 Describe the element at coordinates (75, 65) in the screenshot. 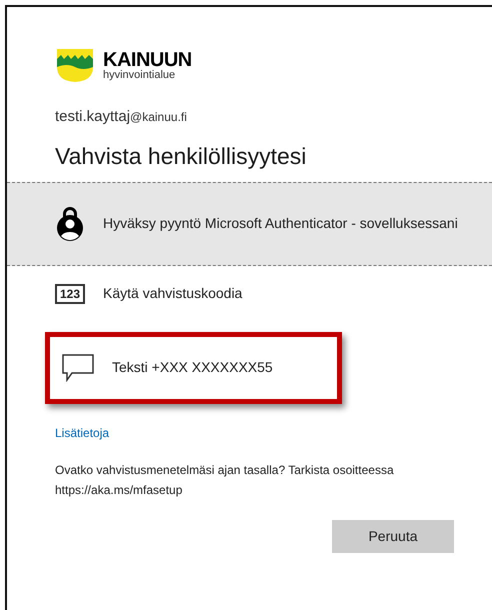

I see `logo-icon` at that location.